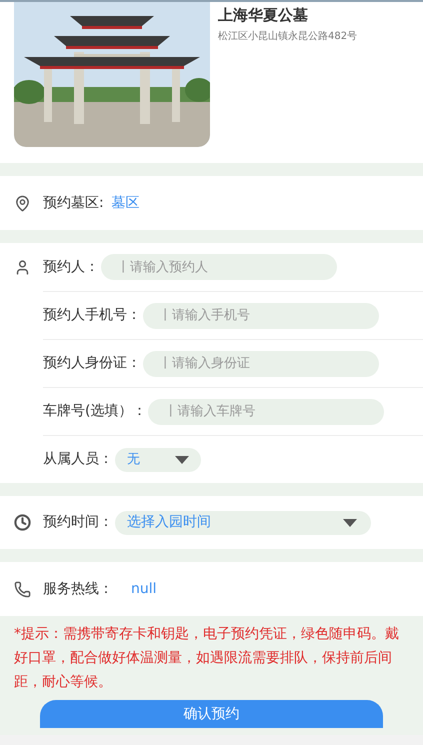 This screenshot has width=423, height=745. Describe the element at coordinates (219, 267) in the screenshot. I see `input-field: 丨请输入预约人` at that location.